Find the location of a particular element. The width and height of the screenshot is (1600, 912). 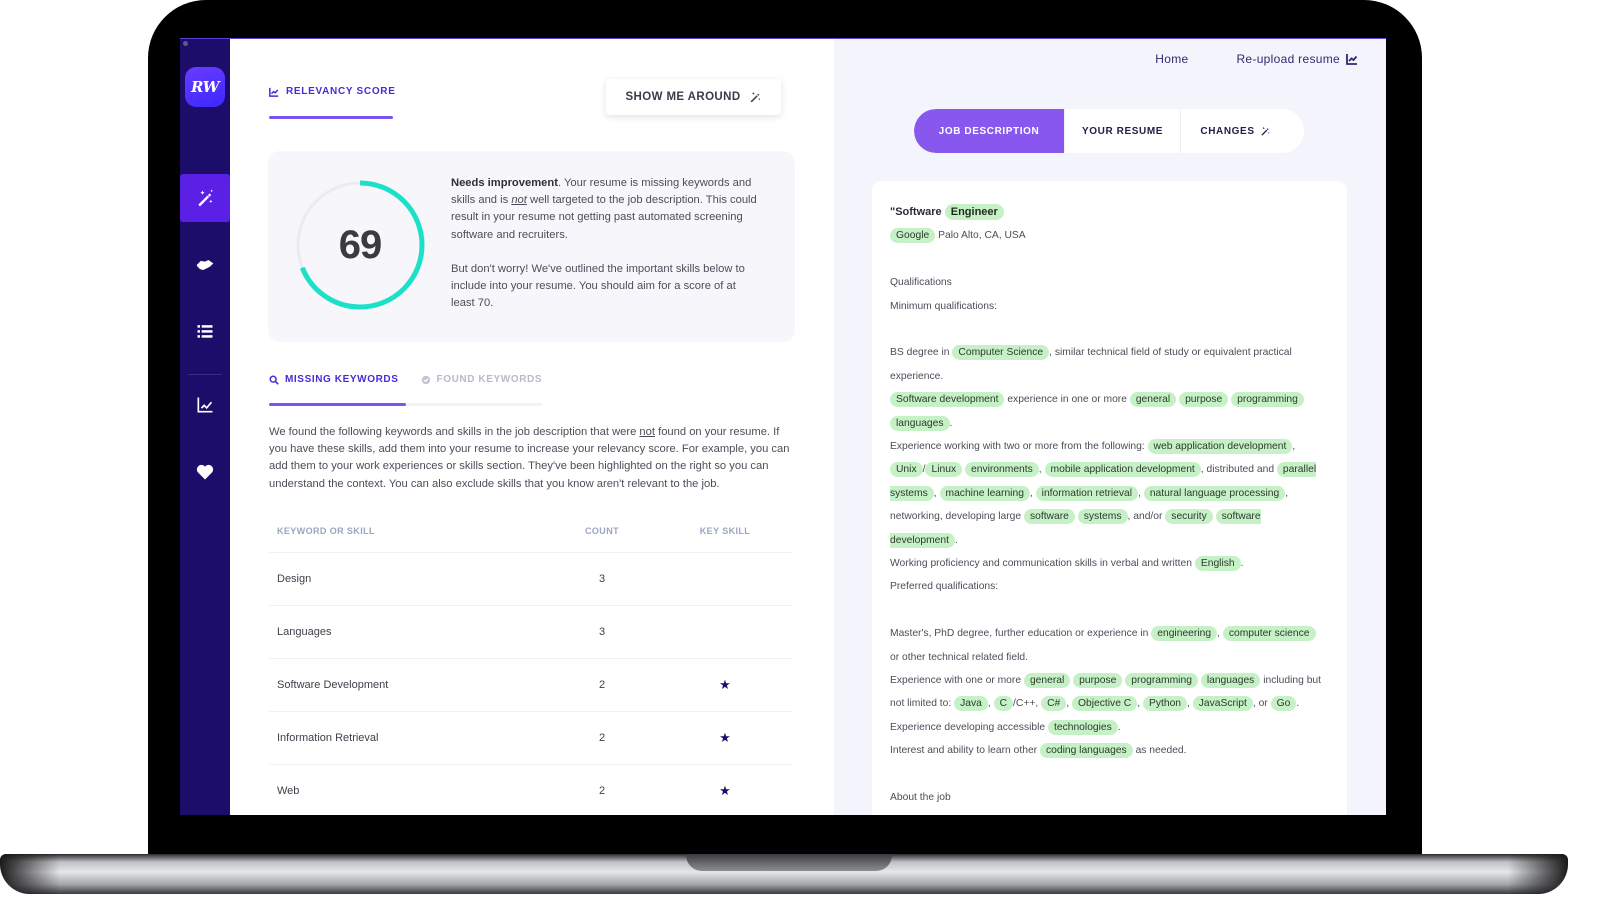

keyword-cell: Information Retrieval is located at coordinates (328, 738).